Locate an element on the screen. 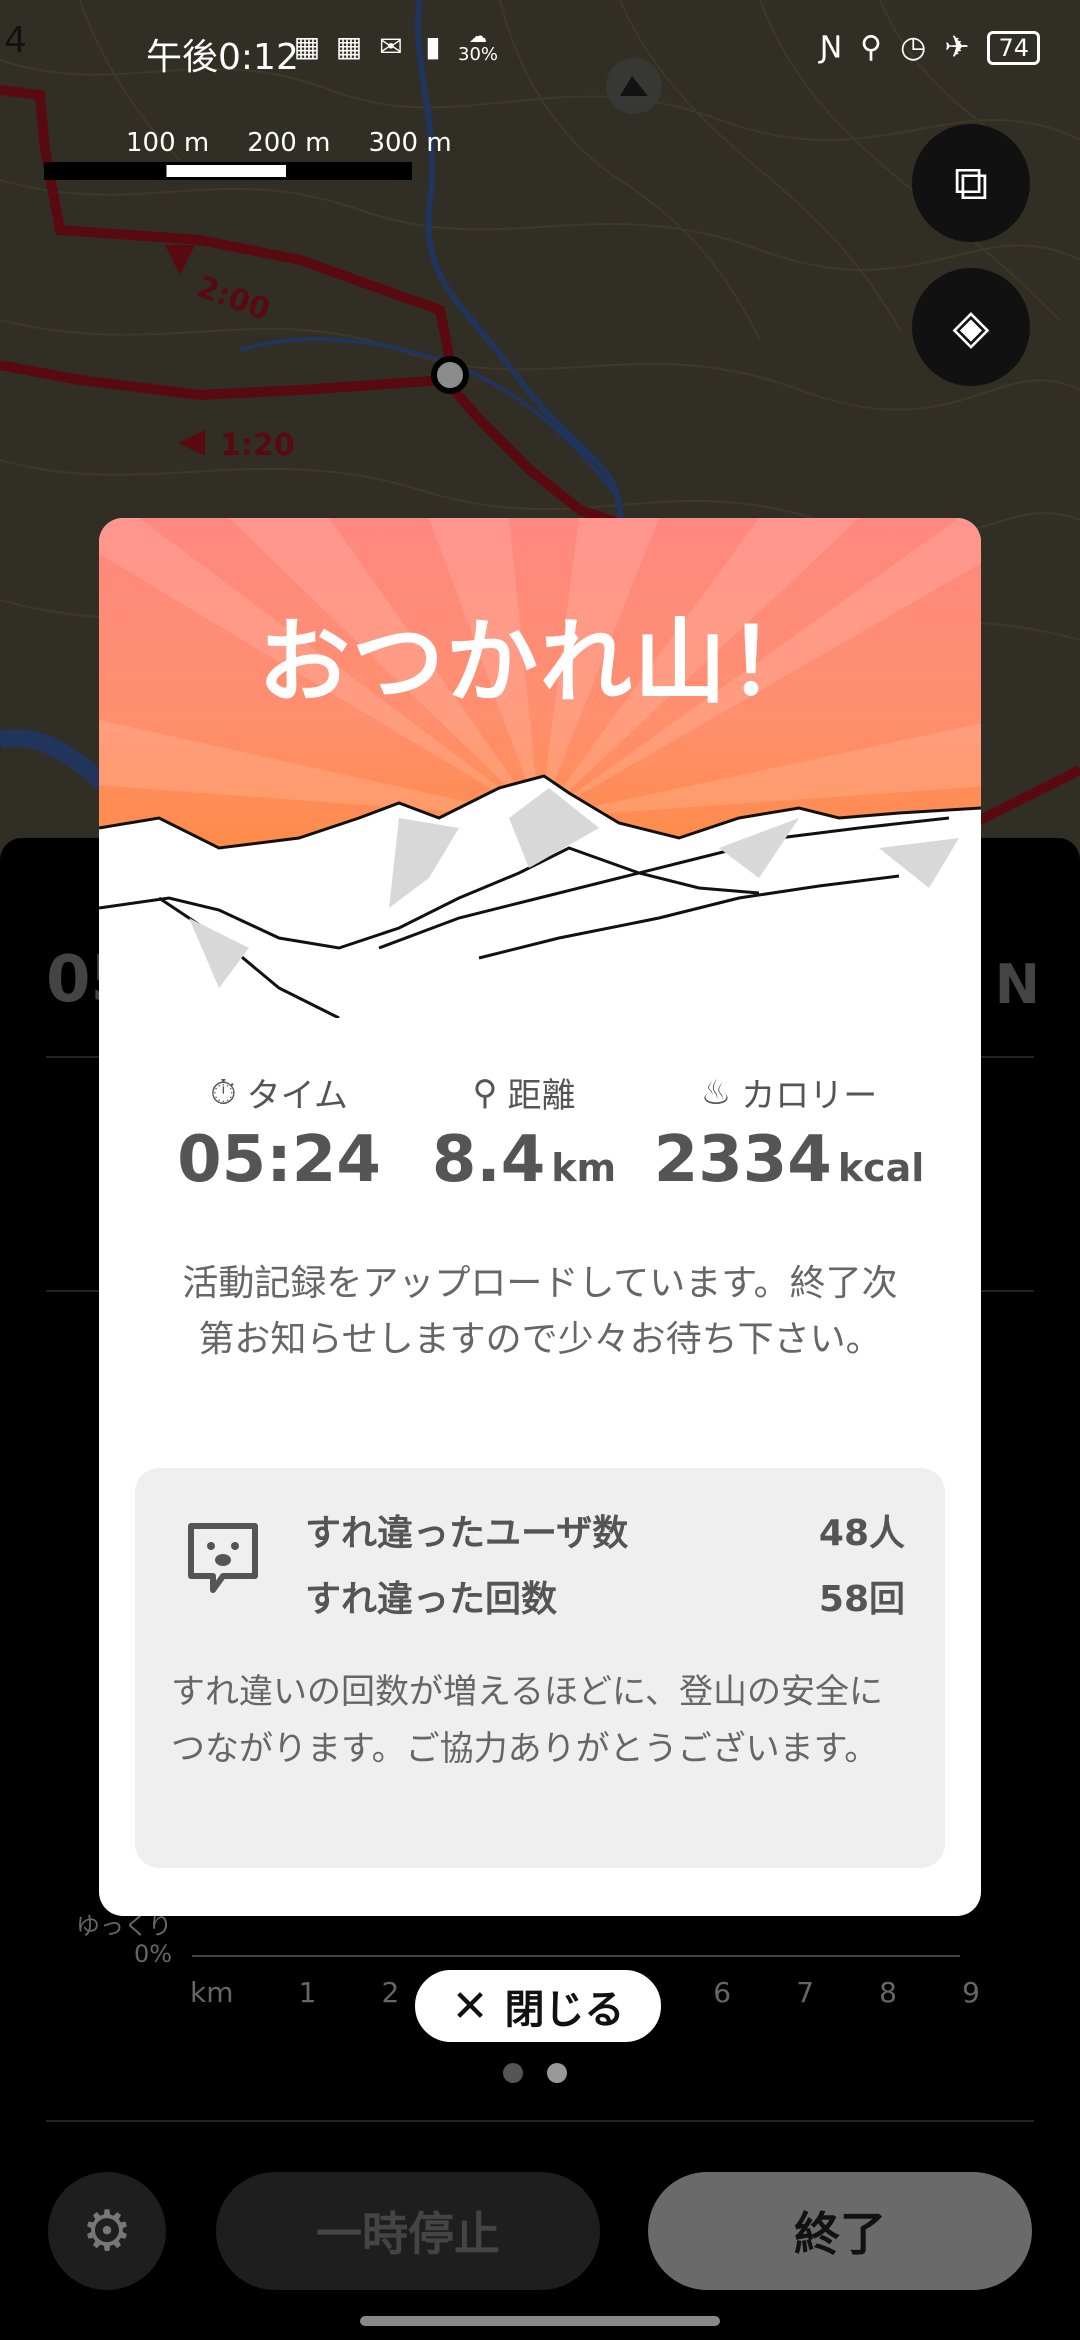 The image size is (1080, 2340). x-tick: 9 is located at coordinates (971, 1992).